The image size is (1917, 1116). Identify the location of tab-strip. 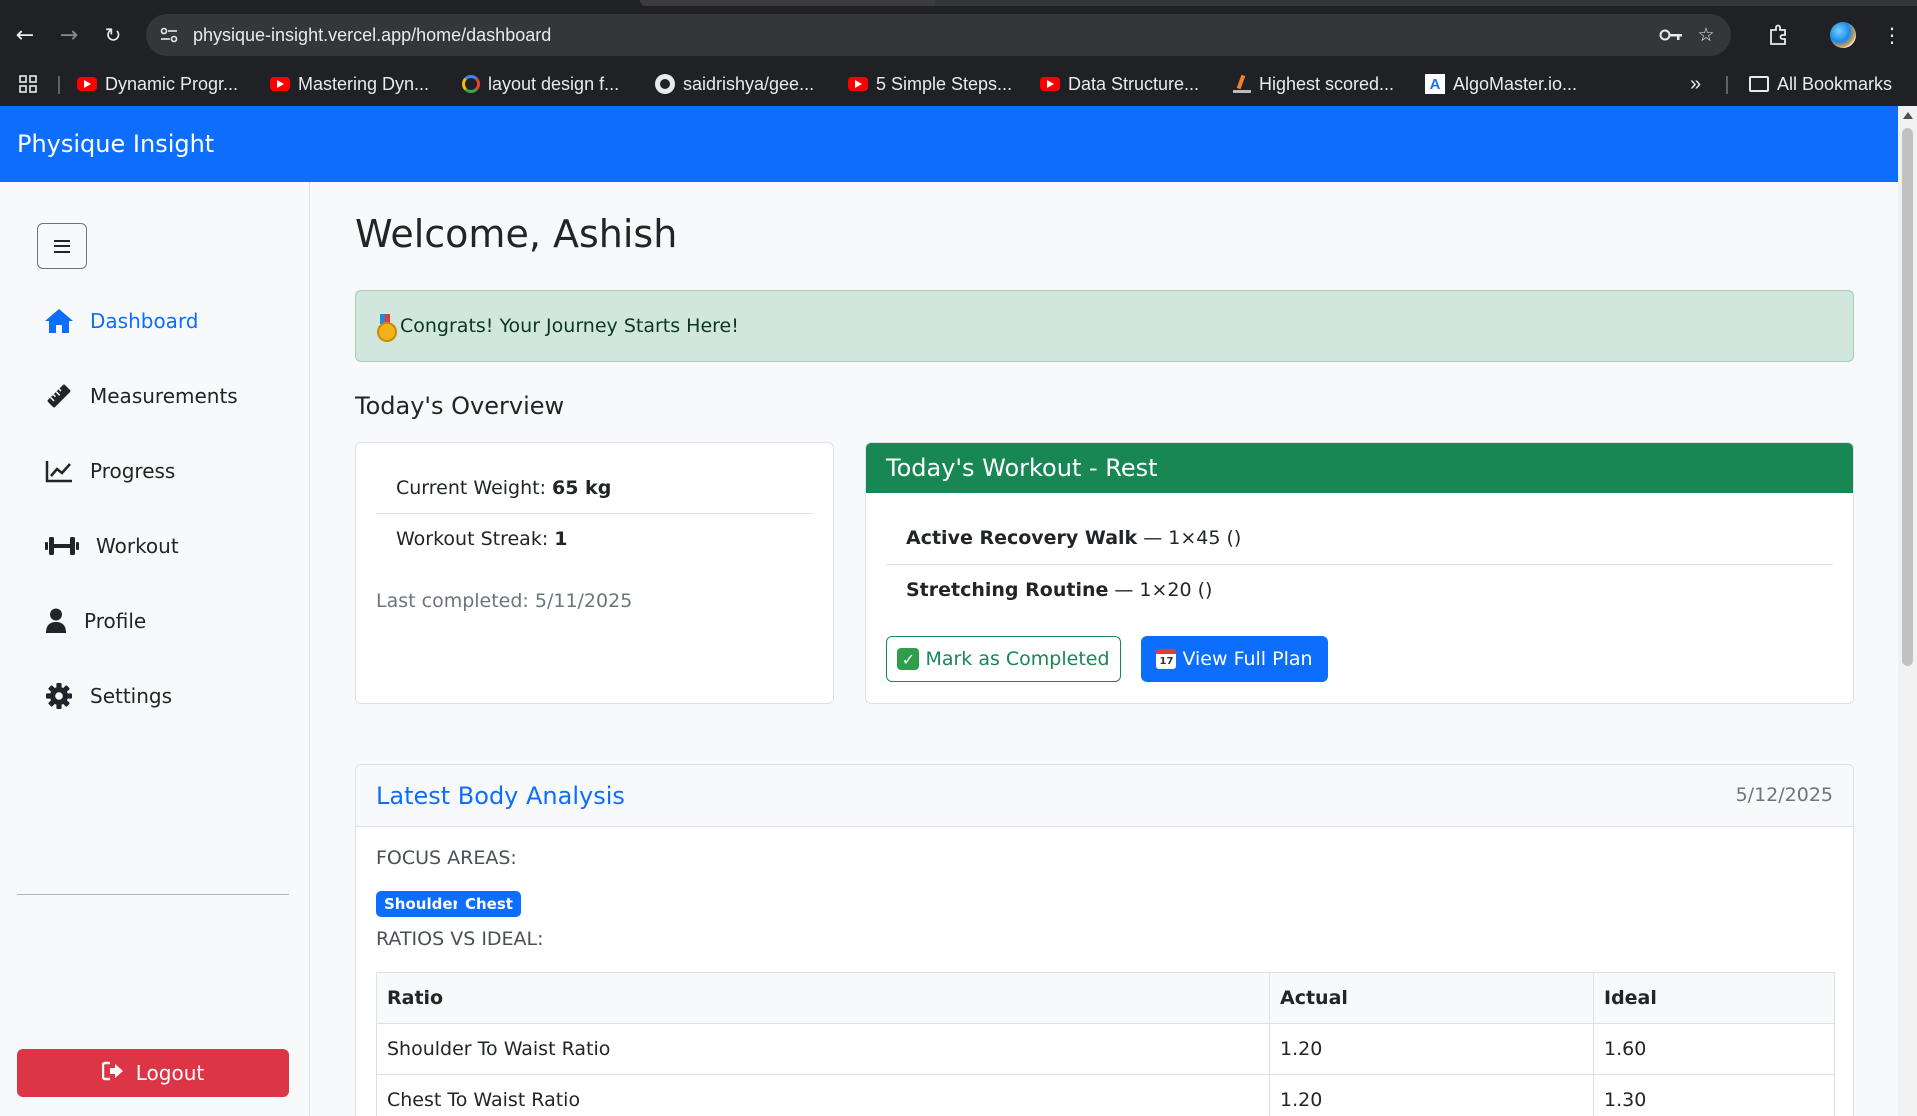
(1426, 3).